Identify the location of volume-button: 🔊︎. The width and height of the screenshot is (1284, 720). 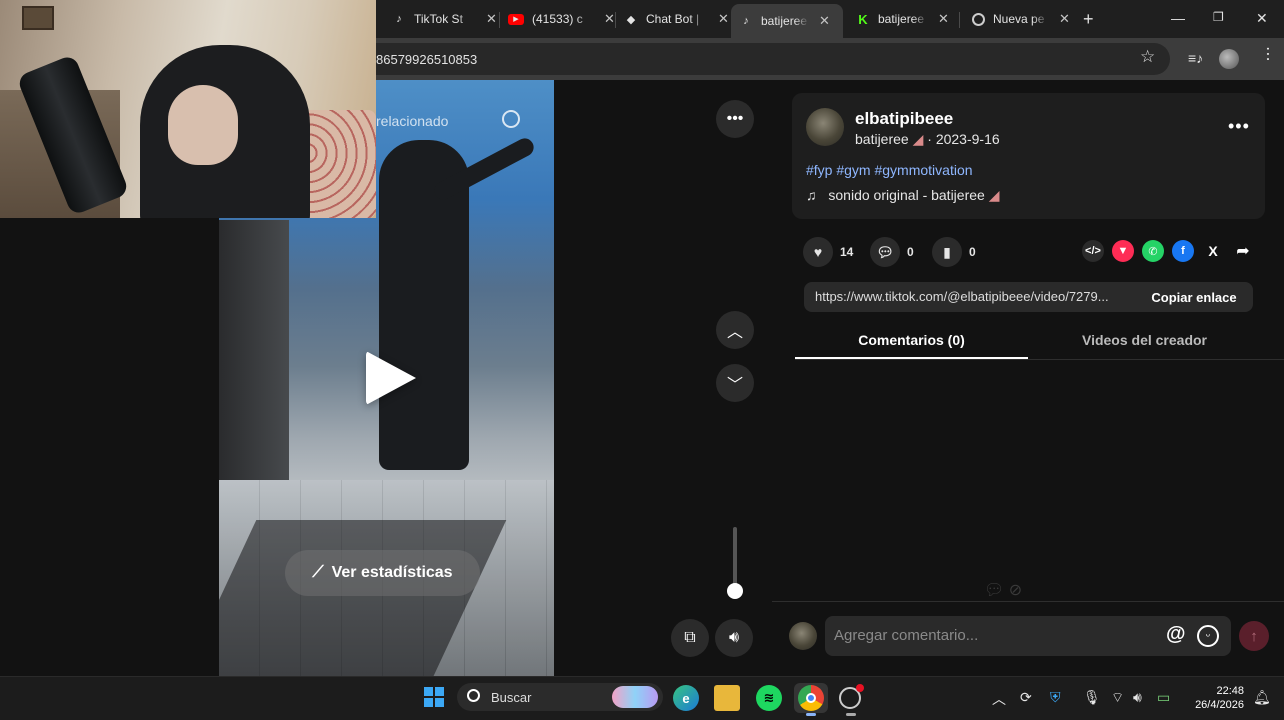
(734, 638).